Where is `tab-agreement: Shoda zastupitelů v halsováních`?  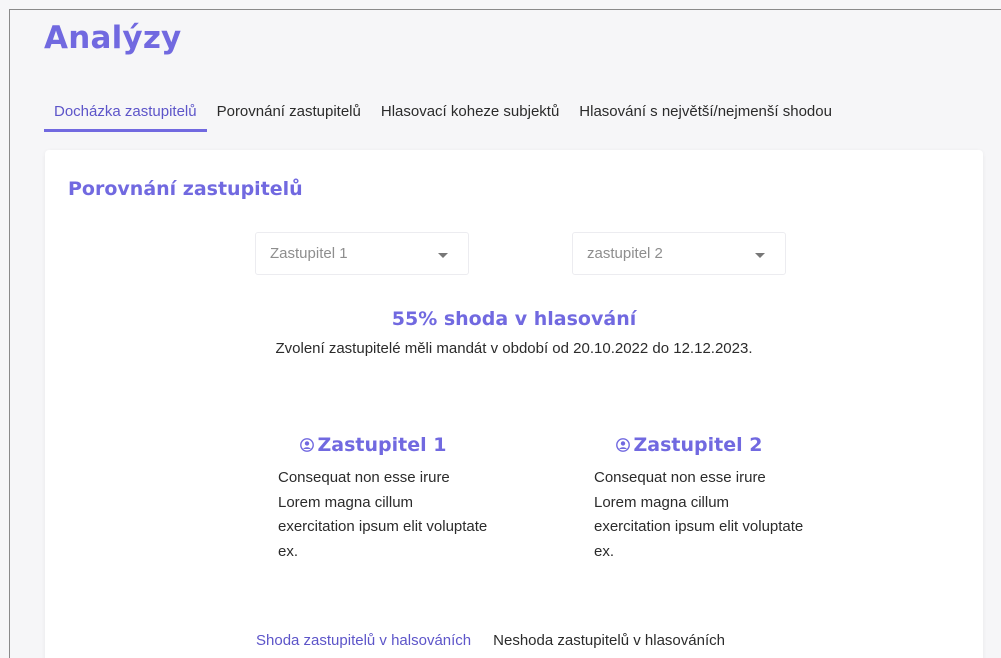
tab-agreement: Shoda zastupitelů v halsováních is located at coordinates (363, 640).